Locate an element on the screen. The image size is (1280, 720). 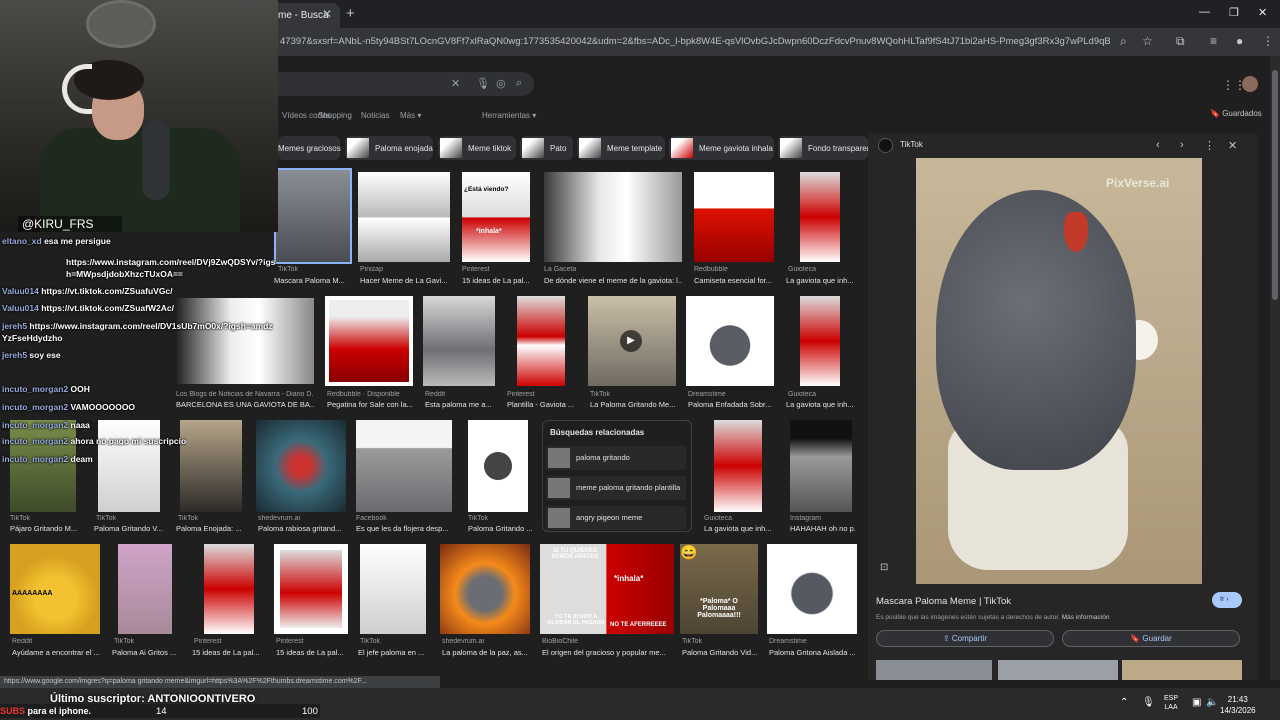
bookmark-star-icon: ☆ is located at coordinates (1147, 41).